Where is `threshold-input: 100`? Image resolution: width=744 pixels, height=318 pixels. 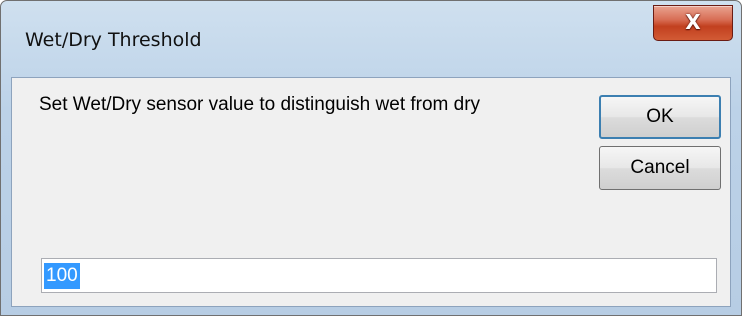
threshold-input: 100 is located at coordinates (379, 275).